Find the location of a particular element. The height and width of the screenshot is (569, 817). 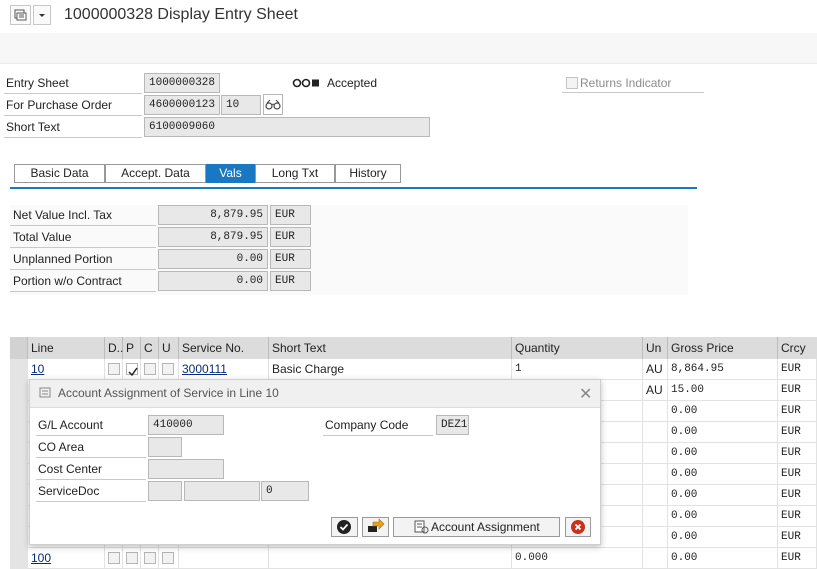

select-all-button is located at coordinates (19, 348).